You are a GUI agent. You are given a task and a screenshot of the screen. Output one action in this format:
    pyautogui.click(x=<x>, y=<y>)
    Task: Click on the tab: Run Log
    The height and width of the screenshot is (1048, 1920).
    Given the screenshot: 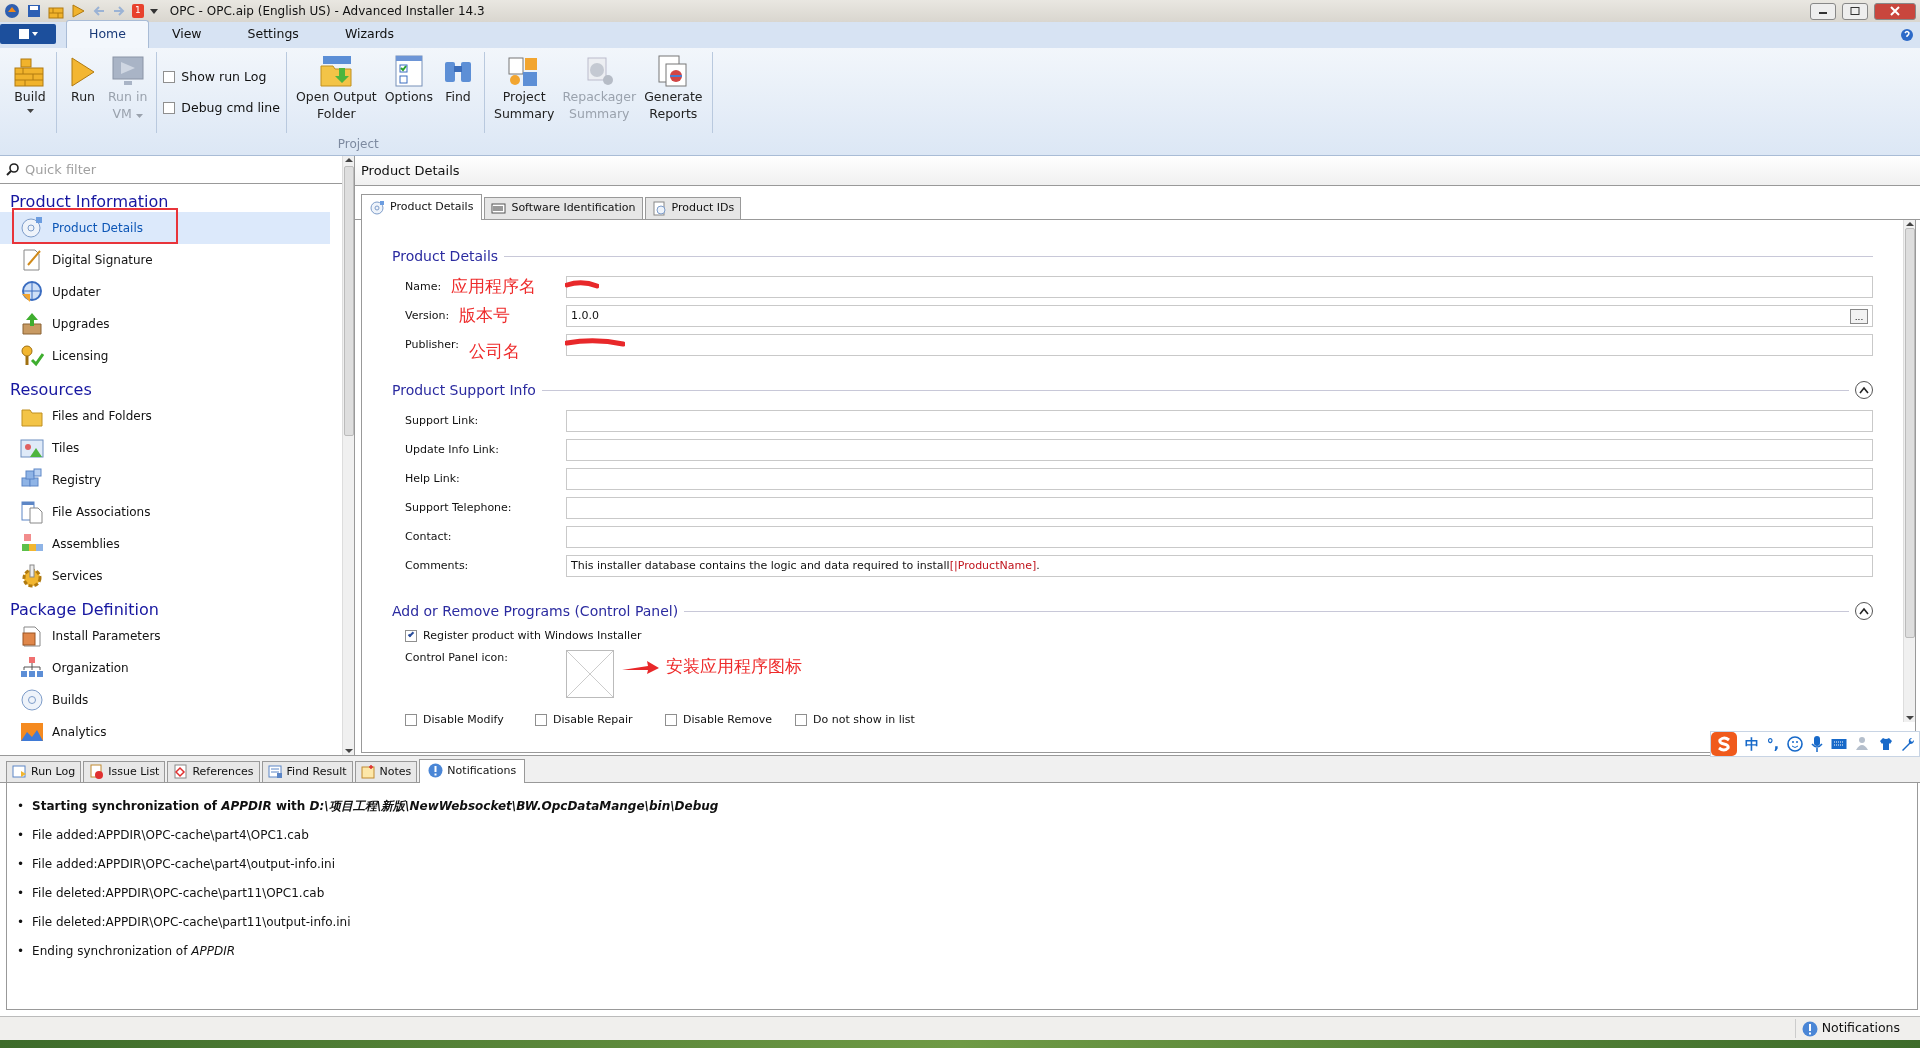 What is the action you would take?
    pyautogui.click(x=44, y=771)
    